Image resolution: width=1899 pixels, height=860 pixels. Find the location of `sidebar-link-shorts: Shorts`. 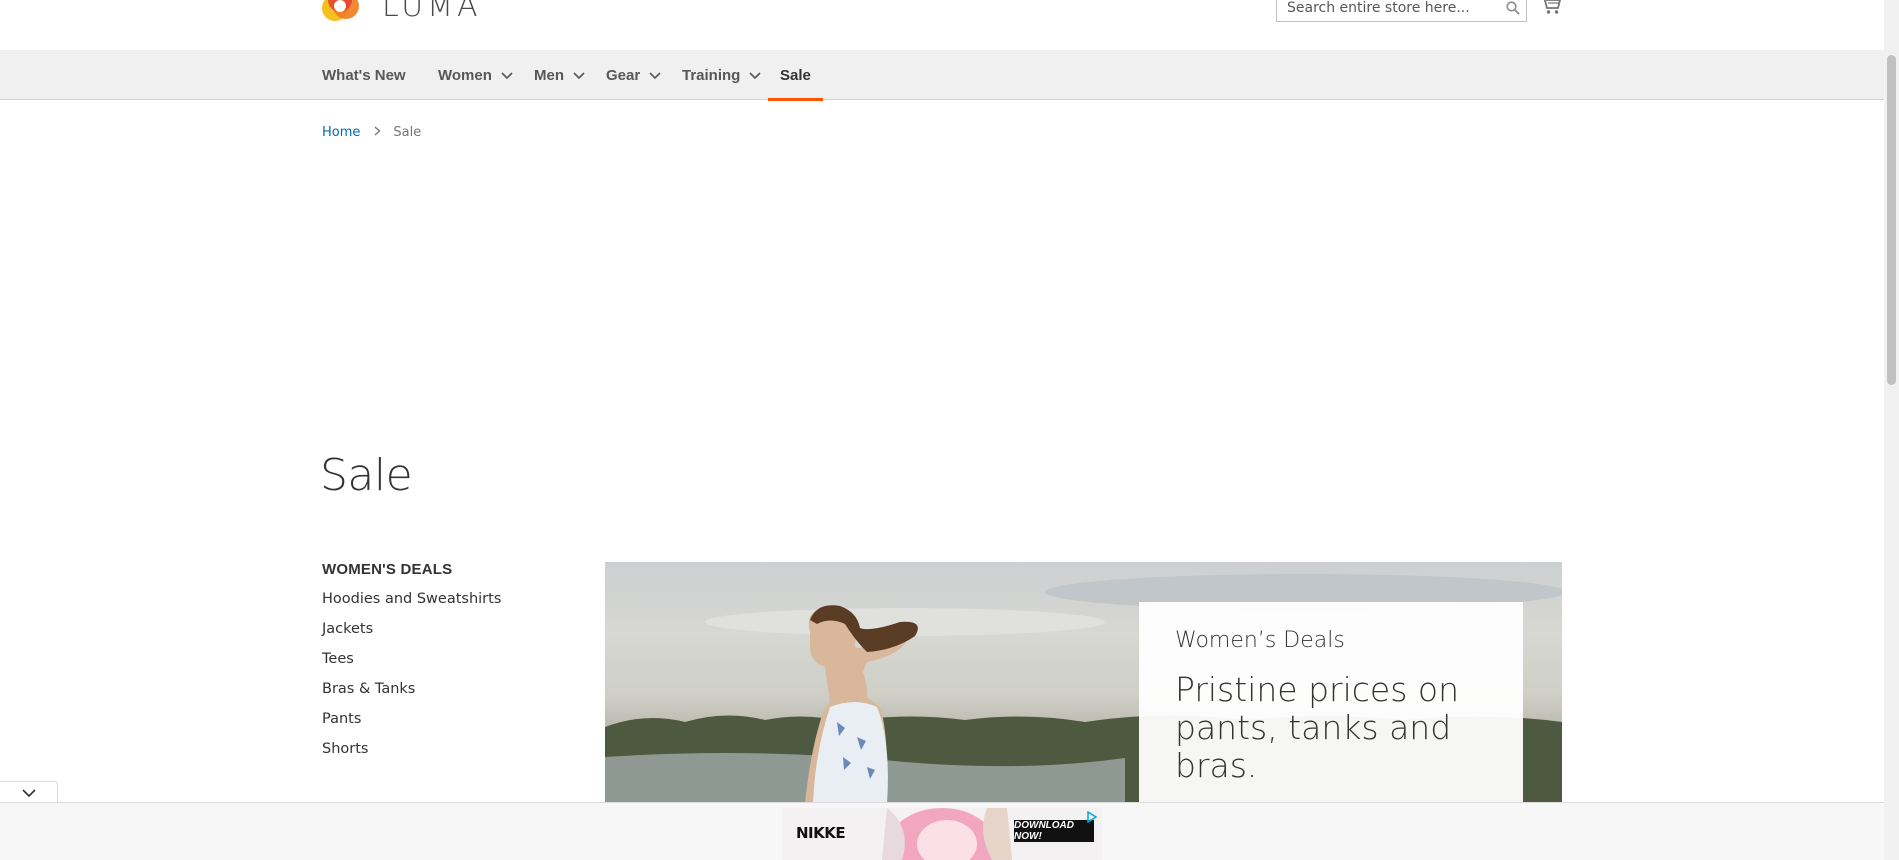

sidebar-link-shorts: Shorts is located at coordinates (447, 754).